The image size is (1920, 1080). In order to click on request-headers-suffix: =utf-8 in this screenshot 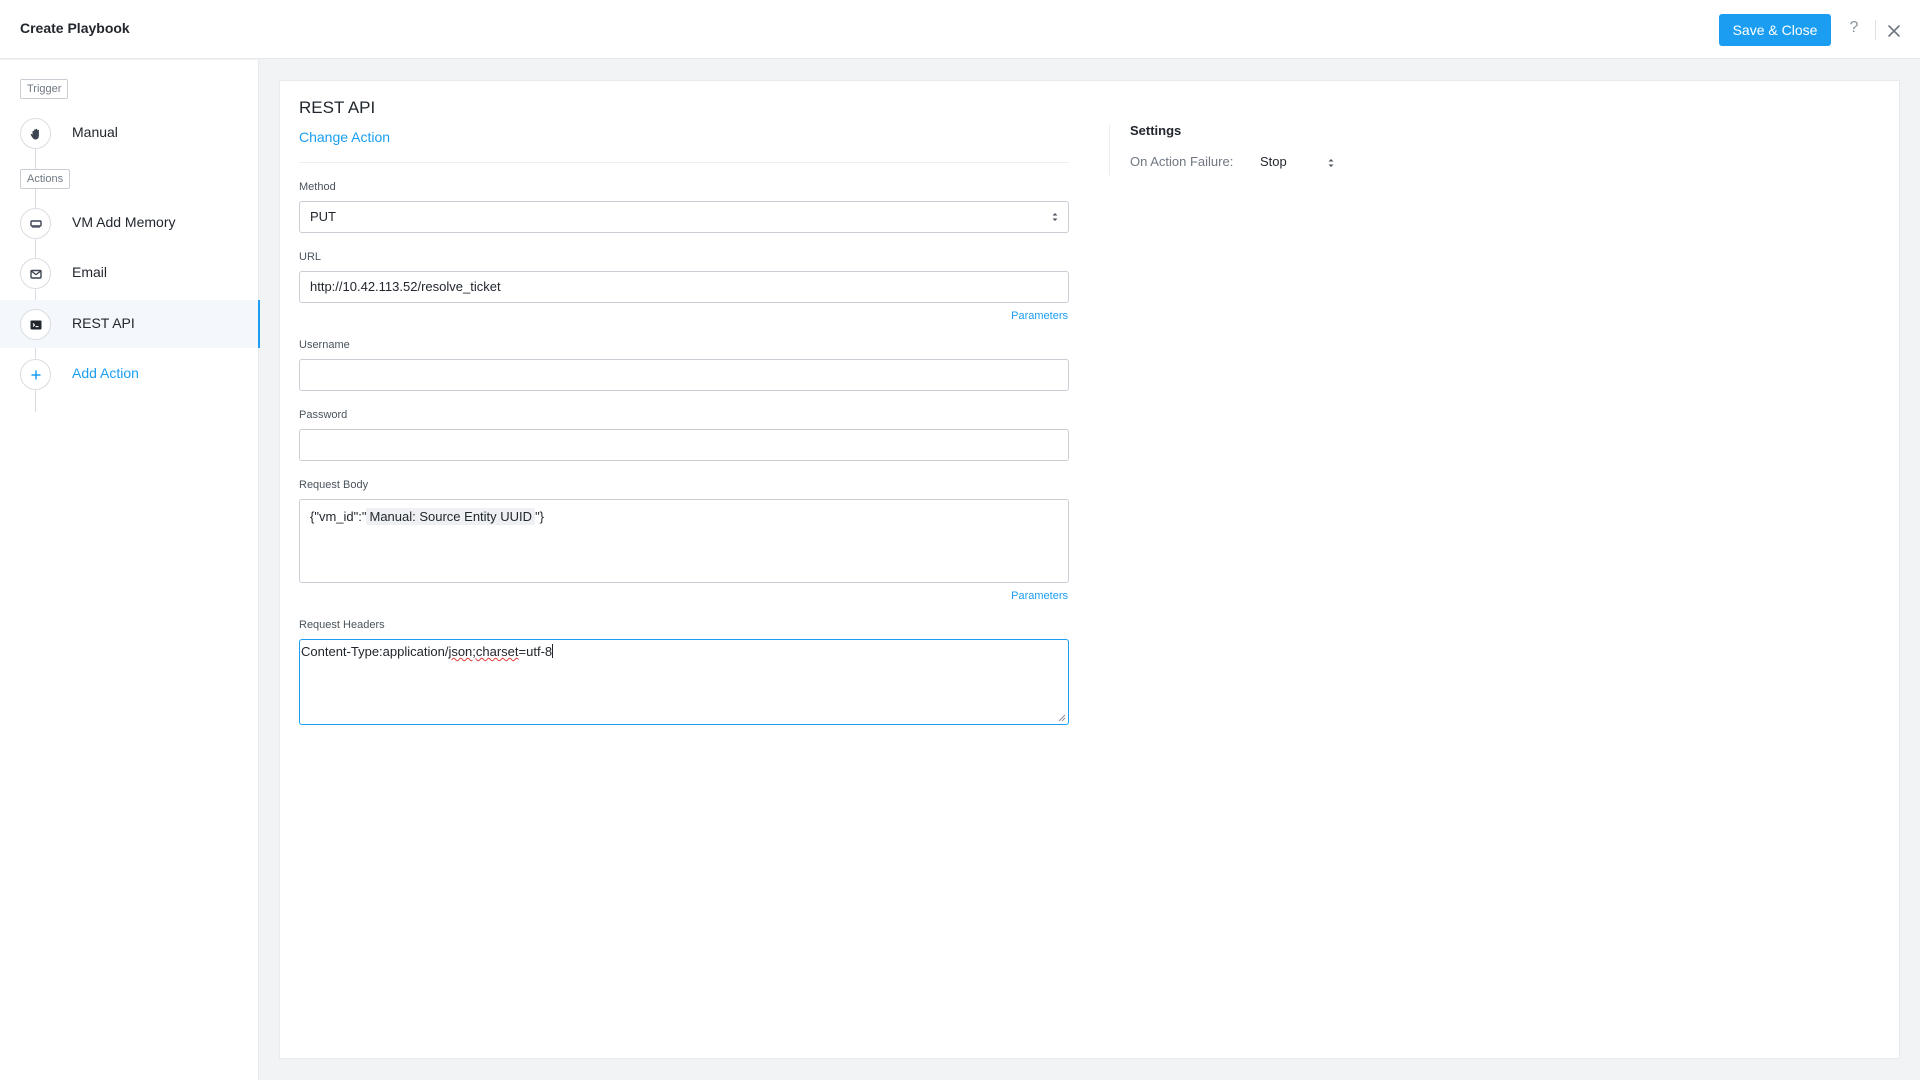, I will do `click(535, 651)`.